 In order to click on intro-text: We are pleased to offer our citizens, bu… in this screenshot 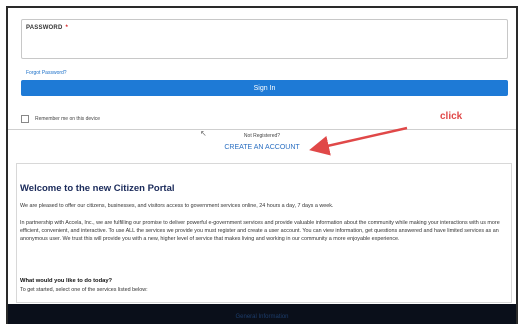, I will do `click(177, 206)`.